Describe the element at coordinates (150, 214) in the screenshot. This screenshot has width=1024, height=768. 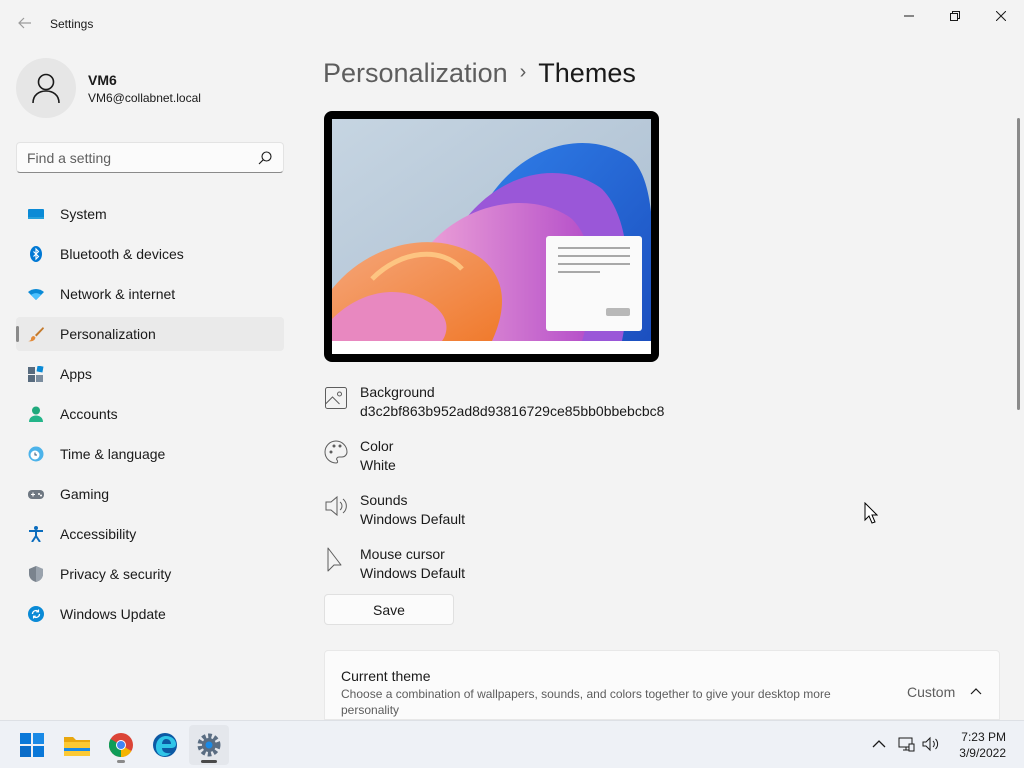
I see `sidebar-item-system: System` at that location.